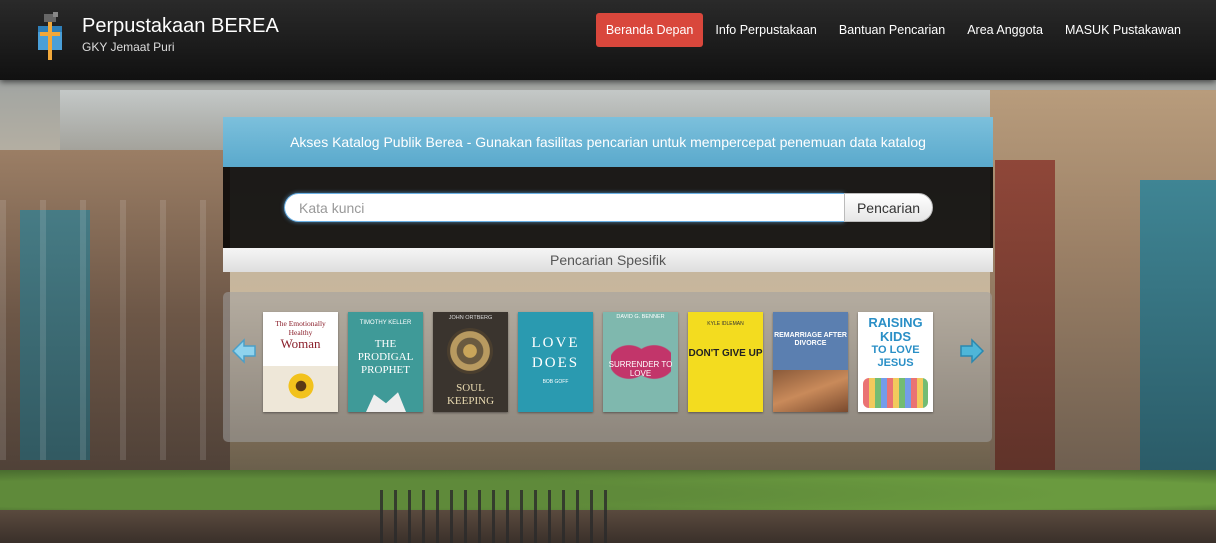  Describe the element at coordinates (385, 323) in the screenshot. I see `book-author: TIMOTHY KELLER` at that location.